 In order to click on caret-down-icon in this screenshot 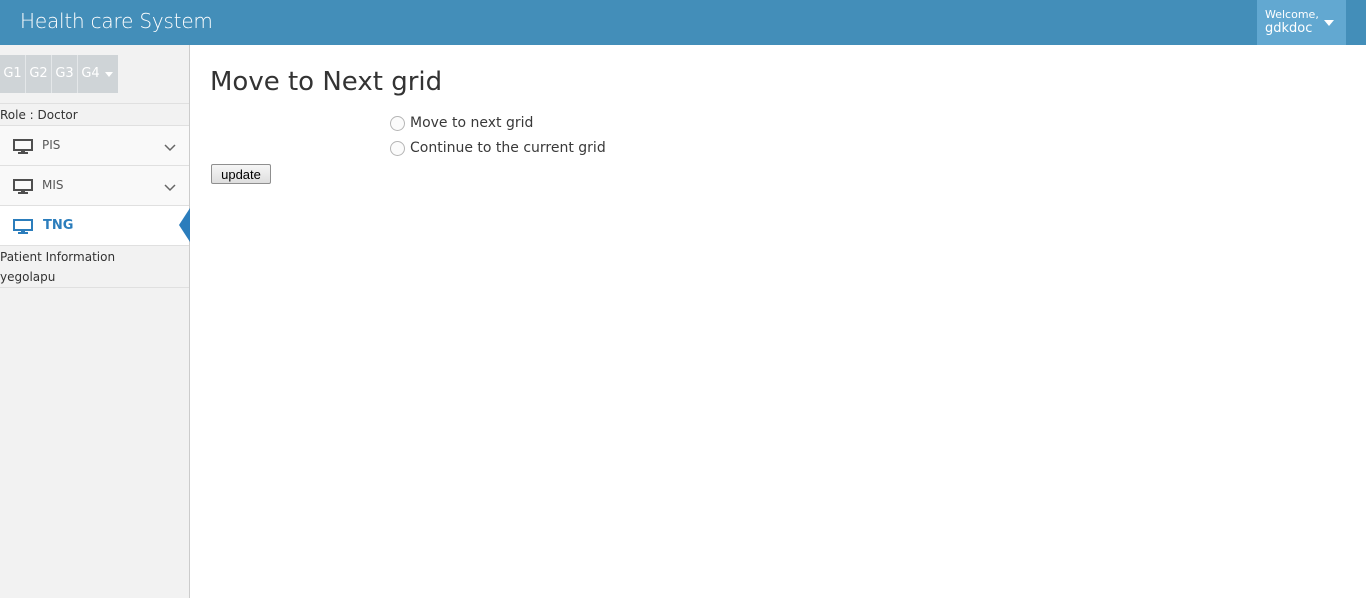, I will do `click(1329, 23)`.